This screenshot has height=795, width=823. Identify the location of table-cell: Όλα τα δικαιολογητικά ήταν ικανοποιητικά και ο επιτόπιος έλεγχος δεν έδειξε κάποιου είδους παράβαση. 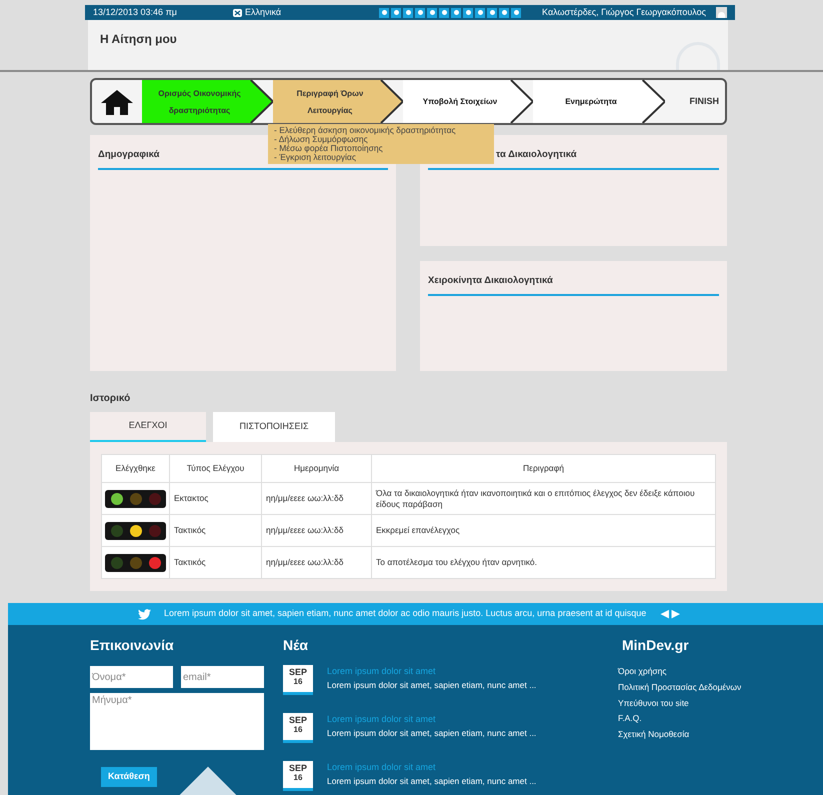
(544, 498).